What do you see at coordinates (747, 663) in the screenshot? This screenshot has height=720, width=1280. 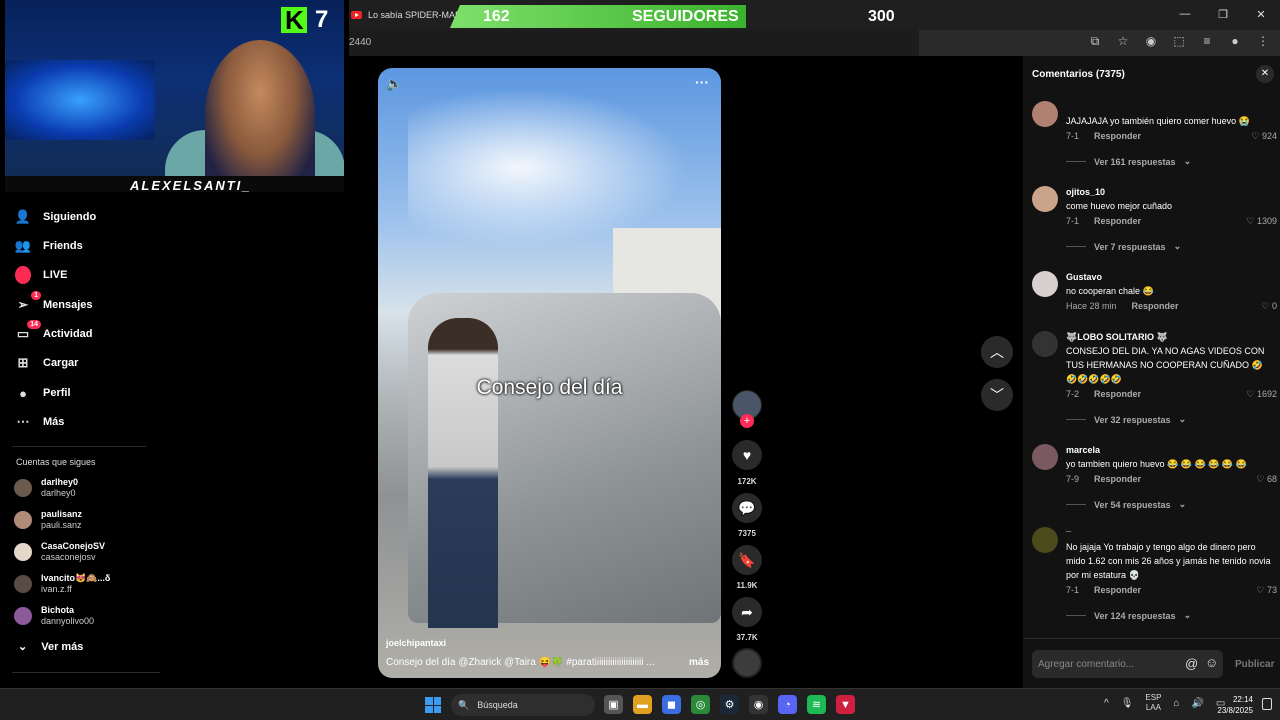 I see `music-disc-icon` at bounding box center [747, 663].